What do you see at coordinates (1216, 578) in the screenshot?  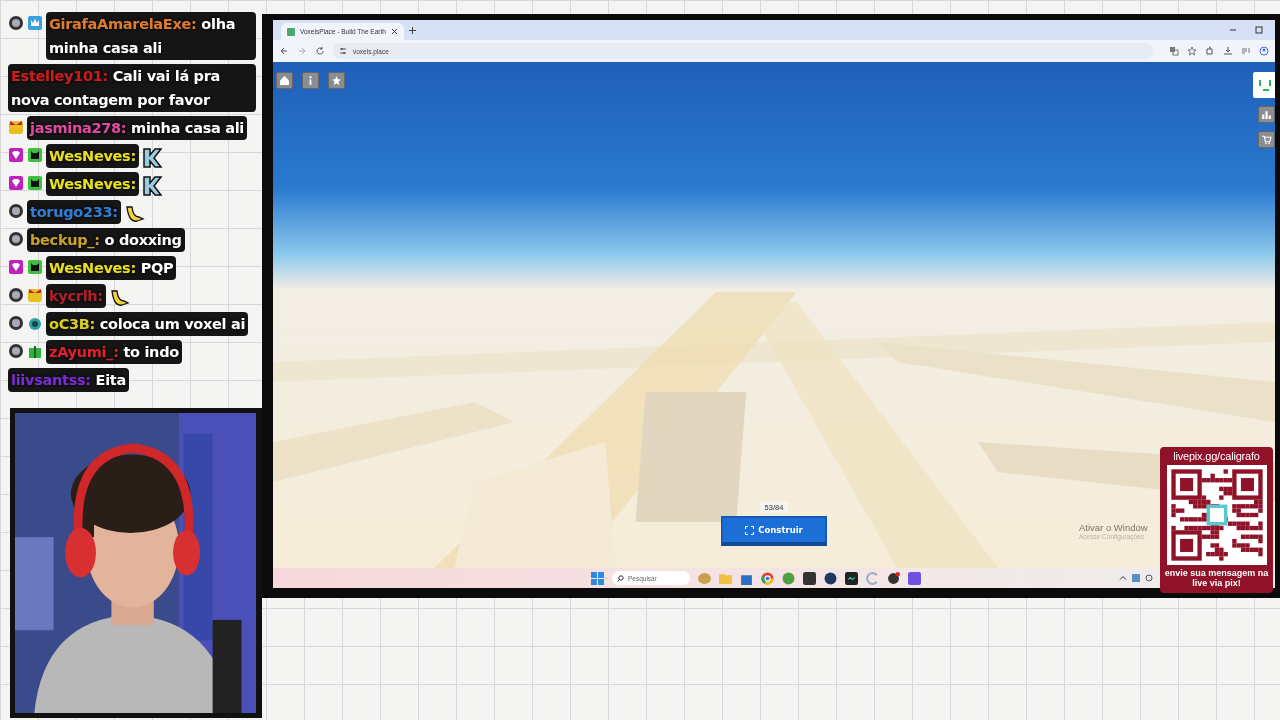 I see `donation-caption: envie sua mensagem na live via pix!` at bounding box center [1216, 578].